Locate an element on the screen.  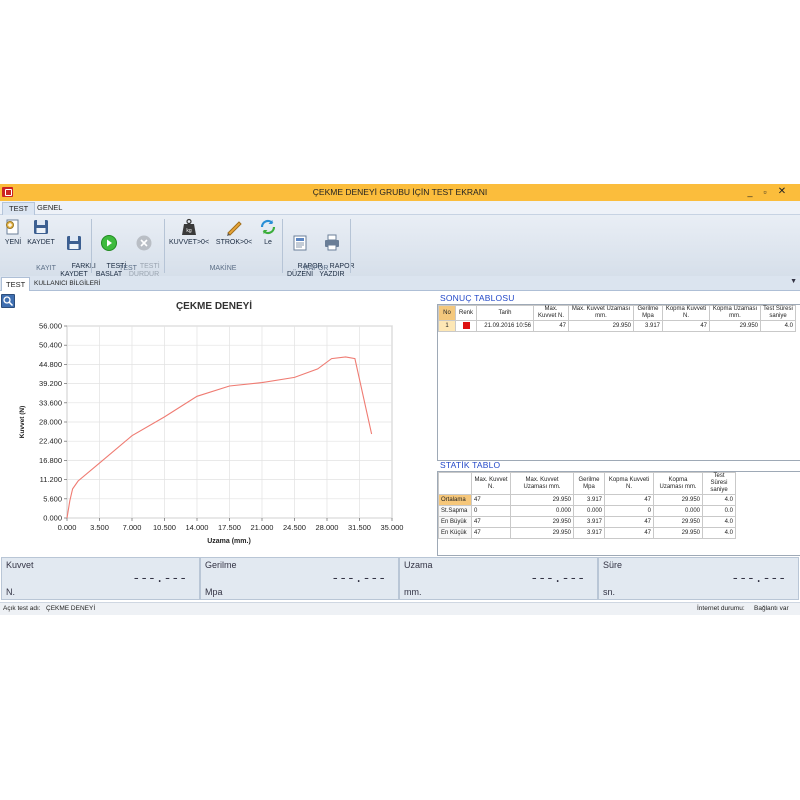
close-button: ✕ is located at coordinates (782, 192).